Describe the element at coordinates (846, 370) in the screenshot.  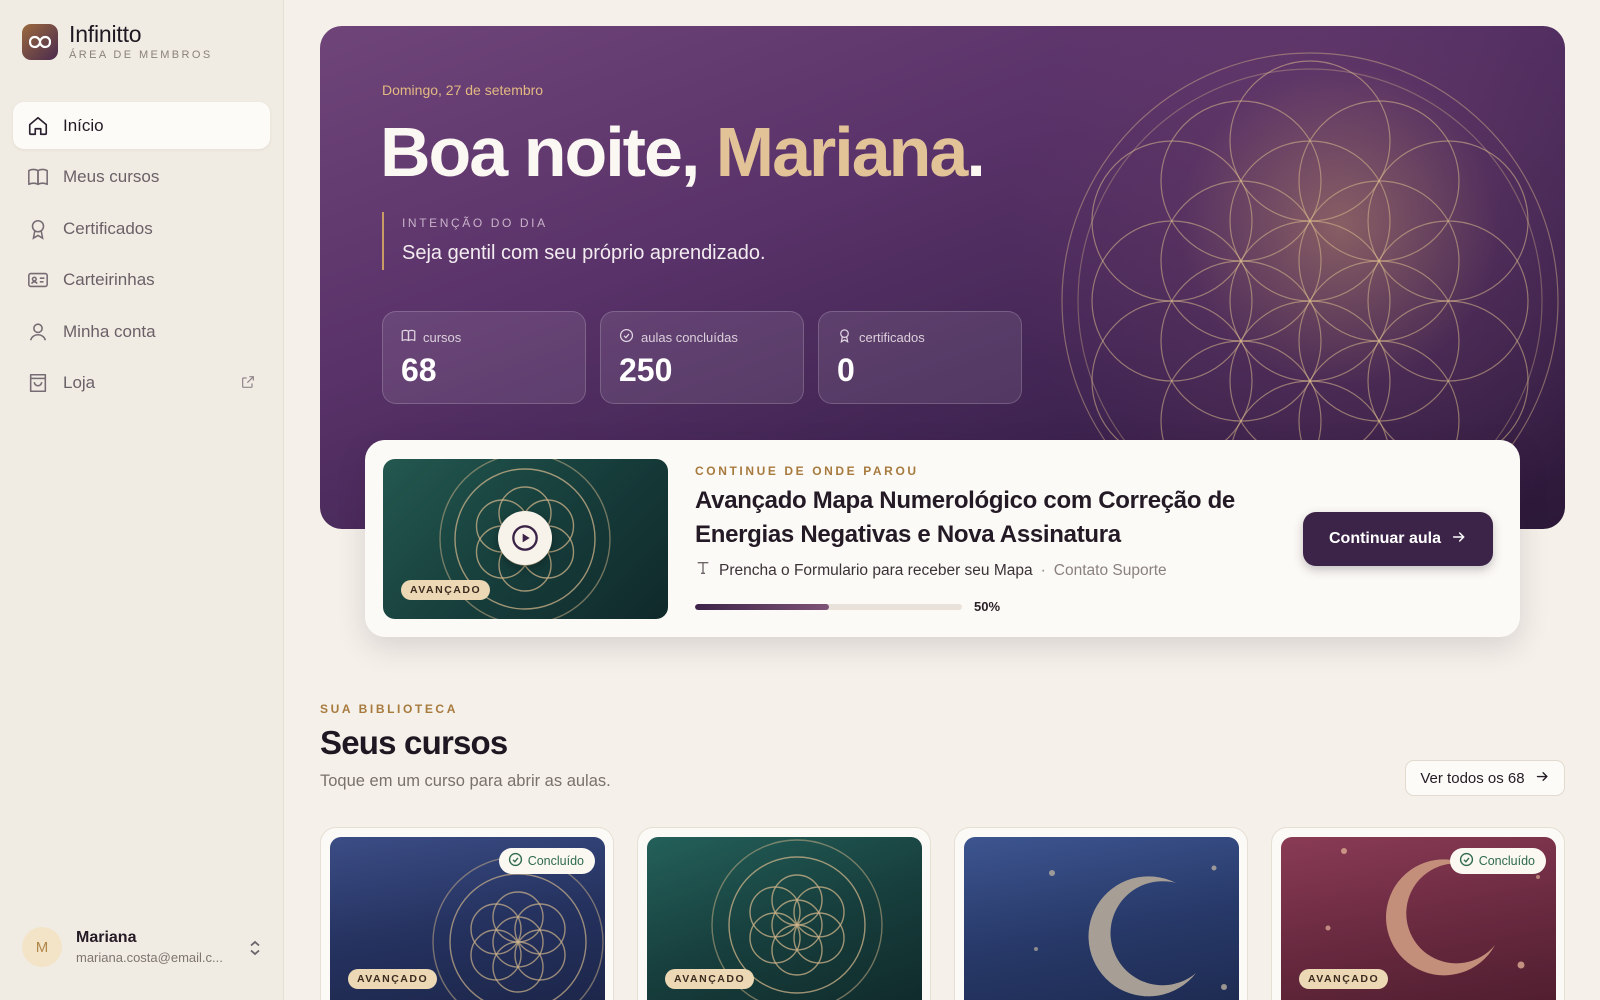
I see `stat-value: 0` at that location.